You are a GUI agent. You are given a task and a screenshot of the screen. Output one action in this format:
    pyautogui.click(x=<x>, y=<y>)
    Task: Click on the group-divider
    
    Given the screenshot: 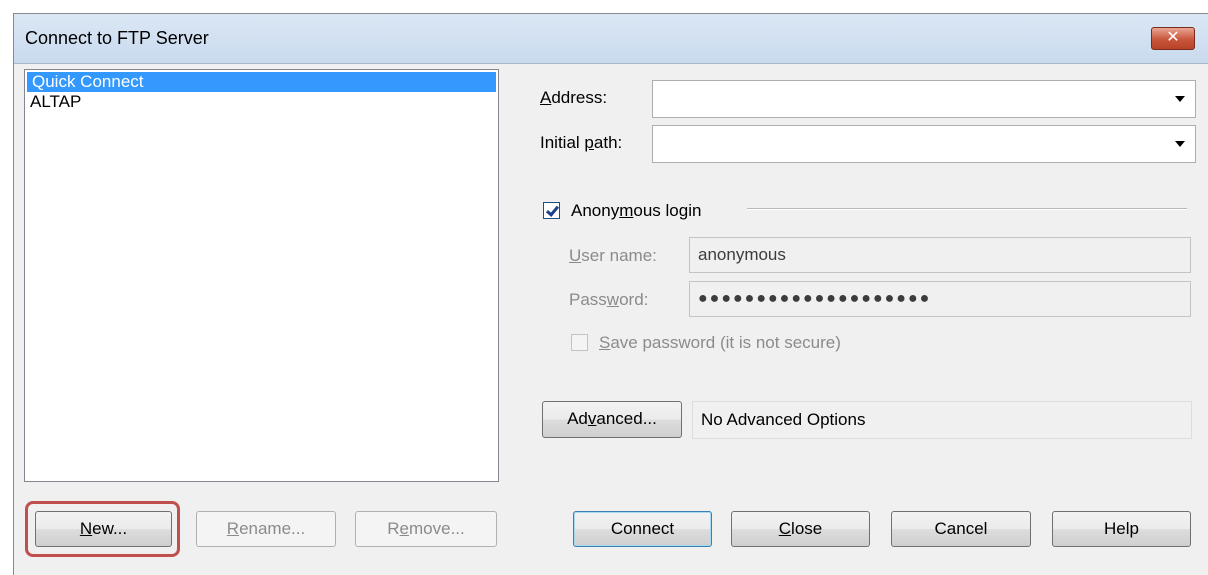 What is the action you would take?
    pyautogui.click(x=967, y=209)
    